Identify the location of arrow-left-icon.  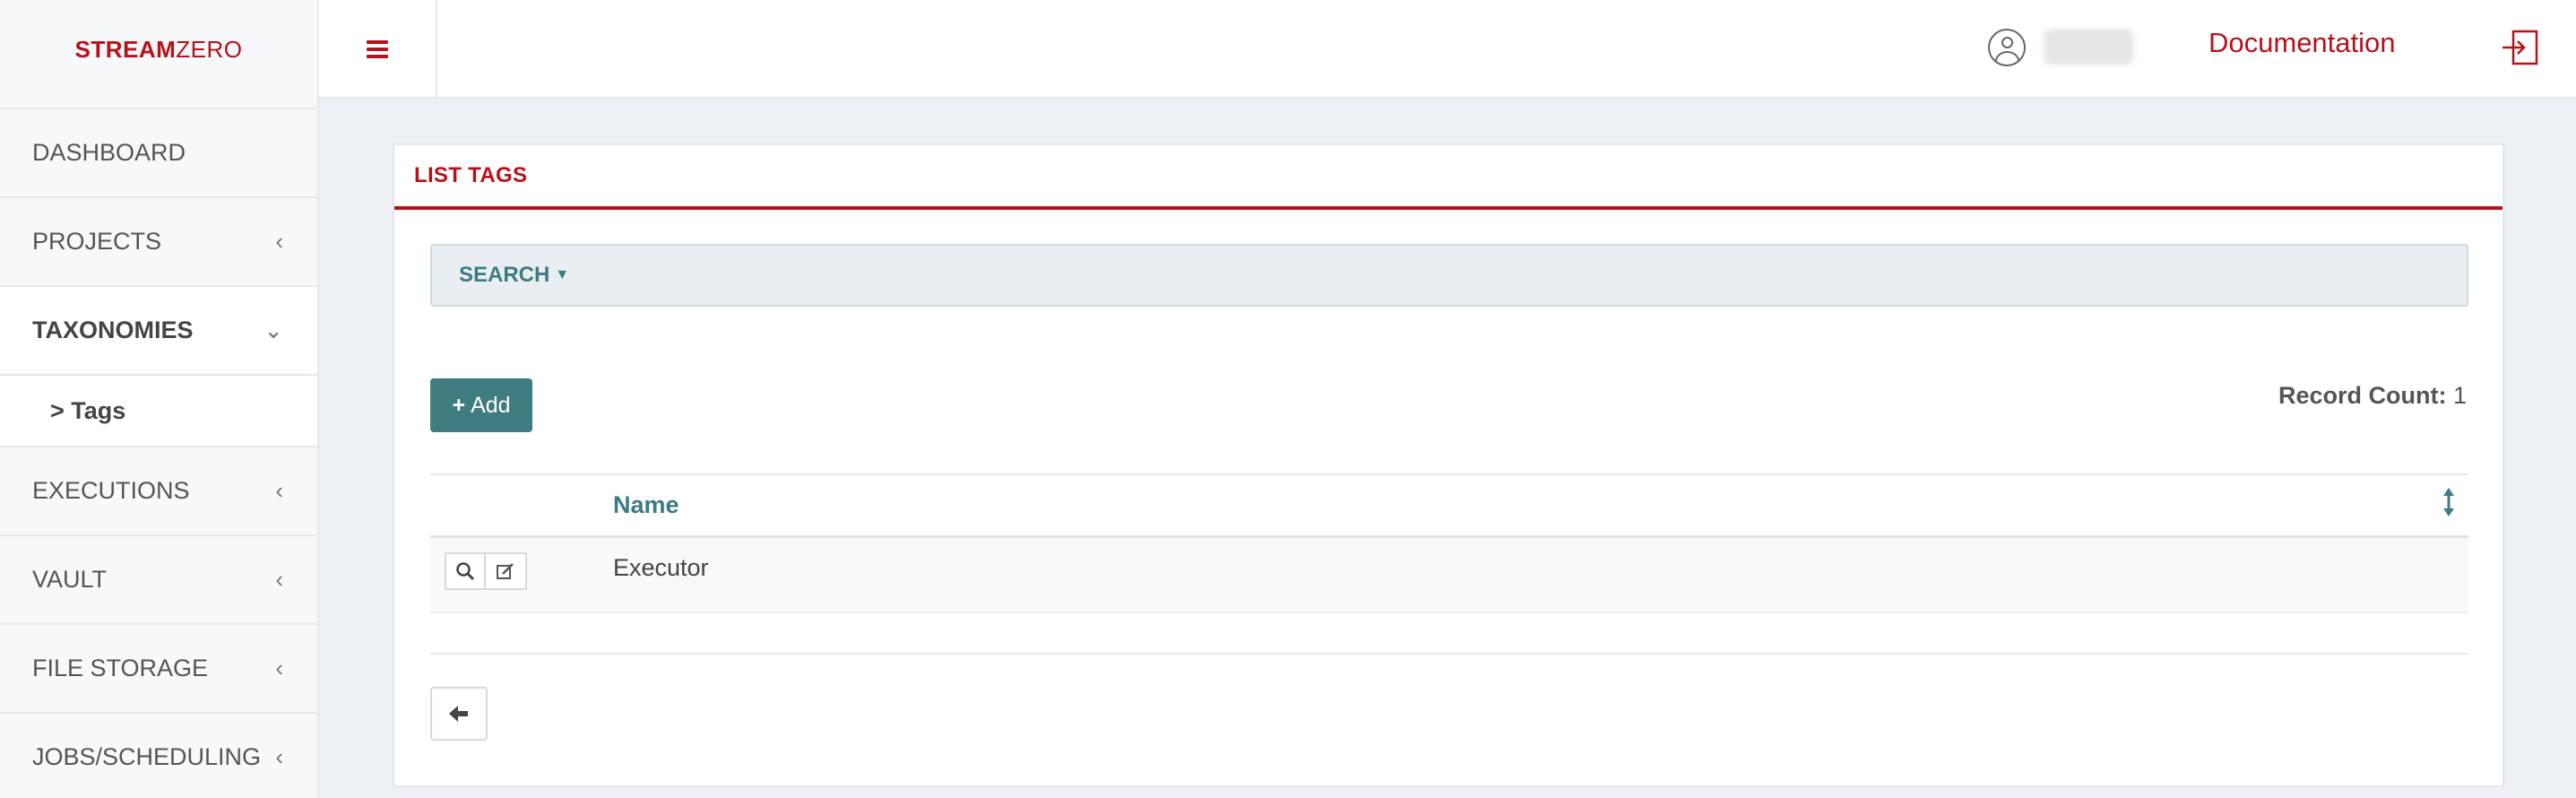
(458, 714).